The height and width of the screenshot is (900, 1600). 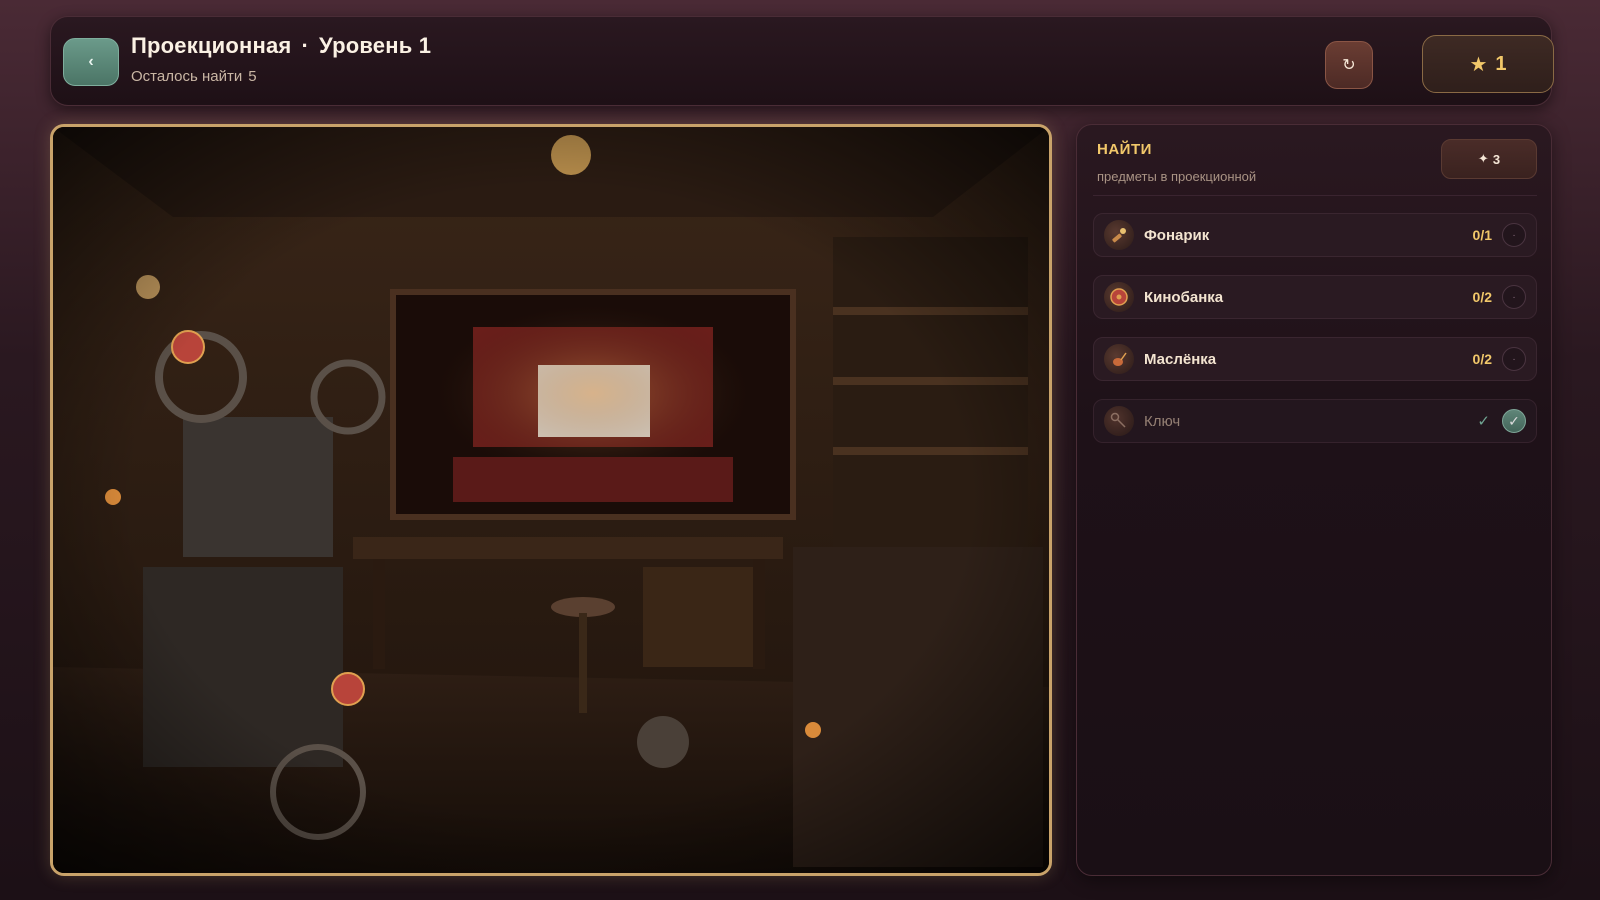 I want to click on back-button: ‹, so click(x=91, y=62).